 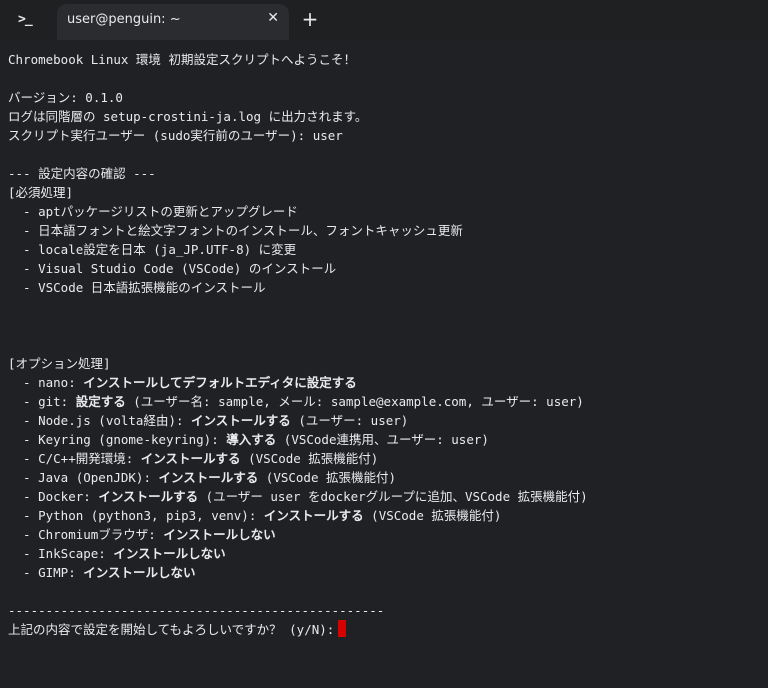 What do you see at coordinates (382, 439) in the screenshot?
I see `optional-item-suffix: (VSCode連携用、ユーザー: user)` at bounding box center [382, 439].